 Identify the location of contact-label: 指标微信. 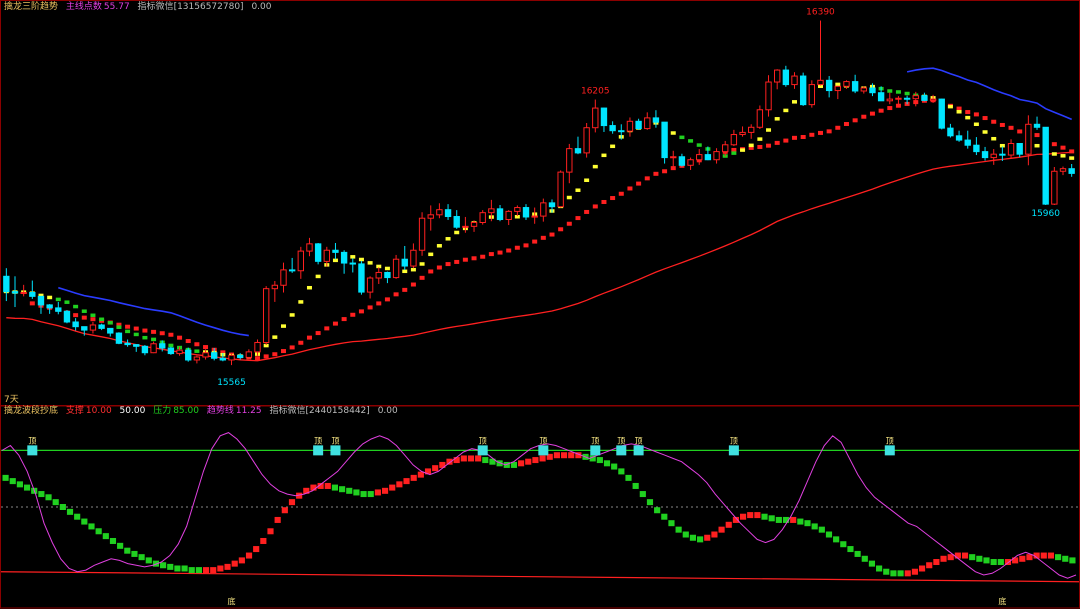
(155, 7).